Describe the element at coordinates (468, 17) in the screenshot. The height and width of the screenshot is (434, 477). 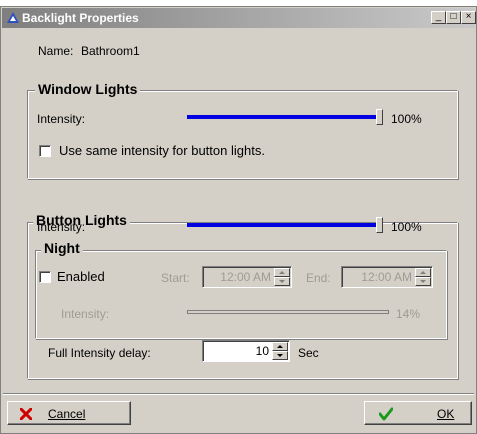
I see `close-button: ×` at that location.